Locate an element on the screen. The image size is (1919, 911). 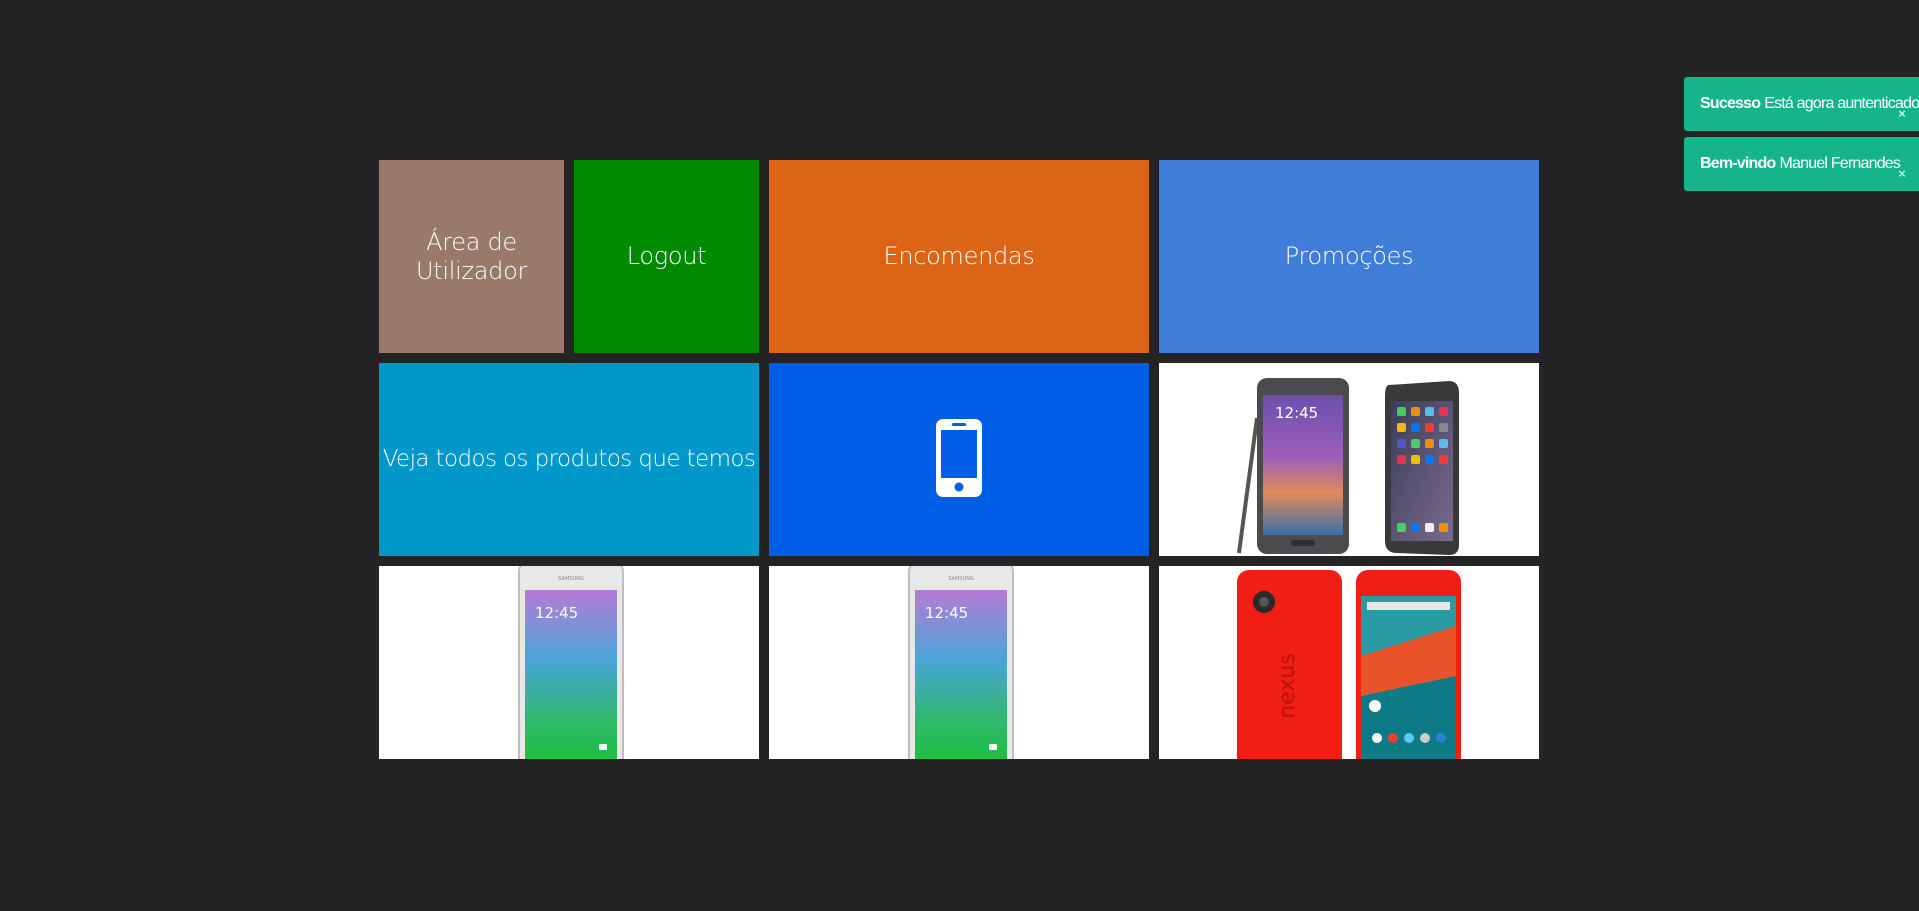
user-area-tile: Área de Utilizador is located at coordinates (471, 256).